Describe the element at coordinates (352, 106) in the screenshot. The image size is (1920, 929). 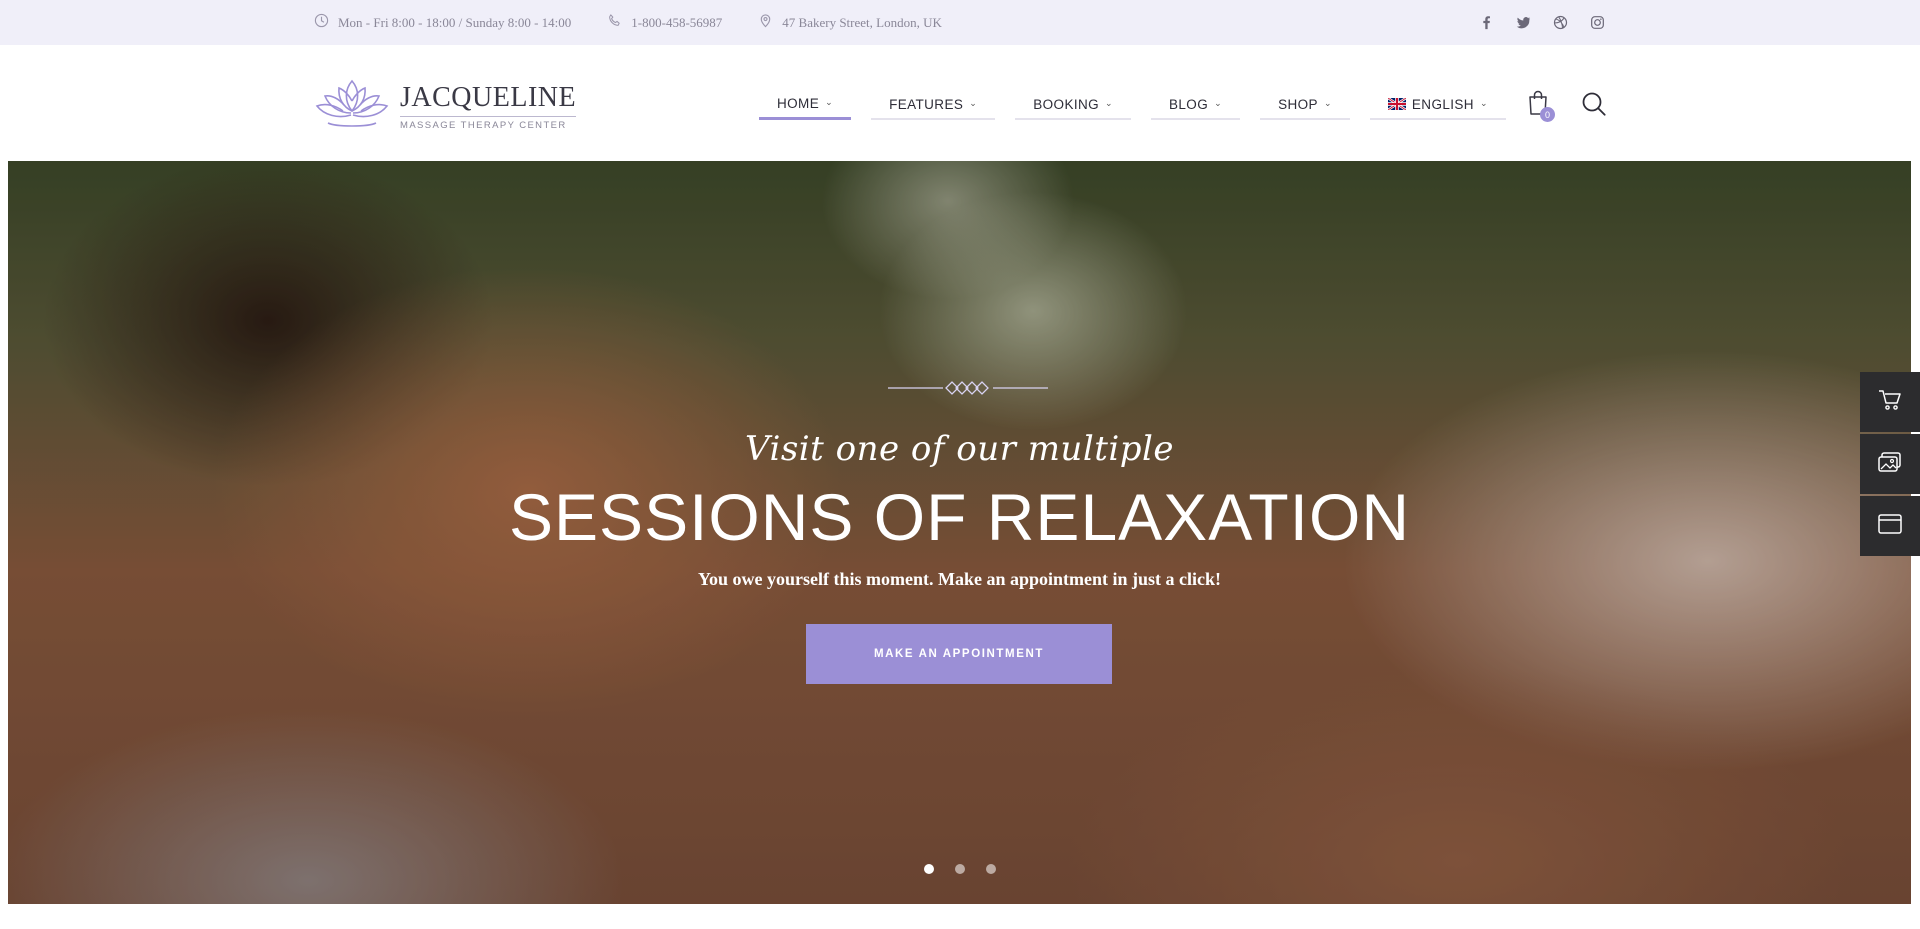
I see `lotus-logo-icon` at that location.